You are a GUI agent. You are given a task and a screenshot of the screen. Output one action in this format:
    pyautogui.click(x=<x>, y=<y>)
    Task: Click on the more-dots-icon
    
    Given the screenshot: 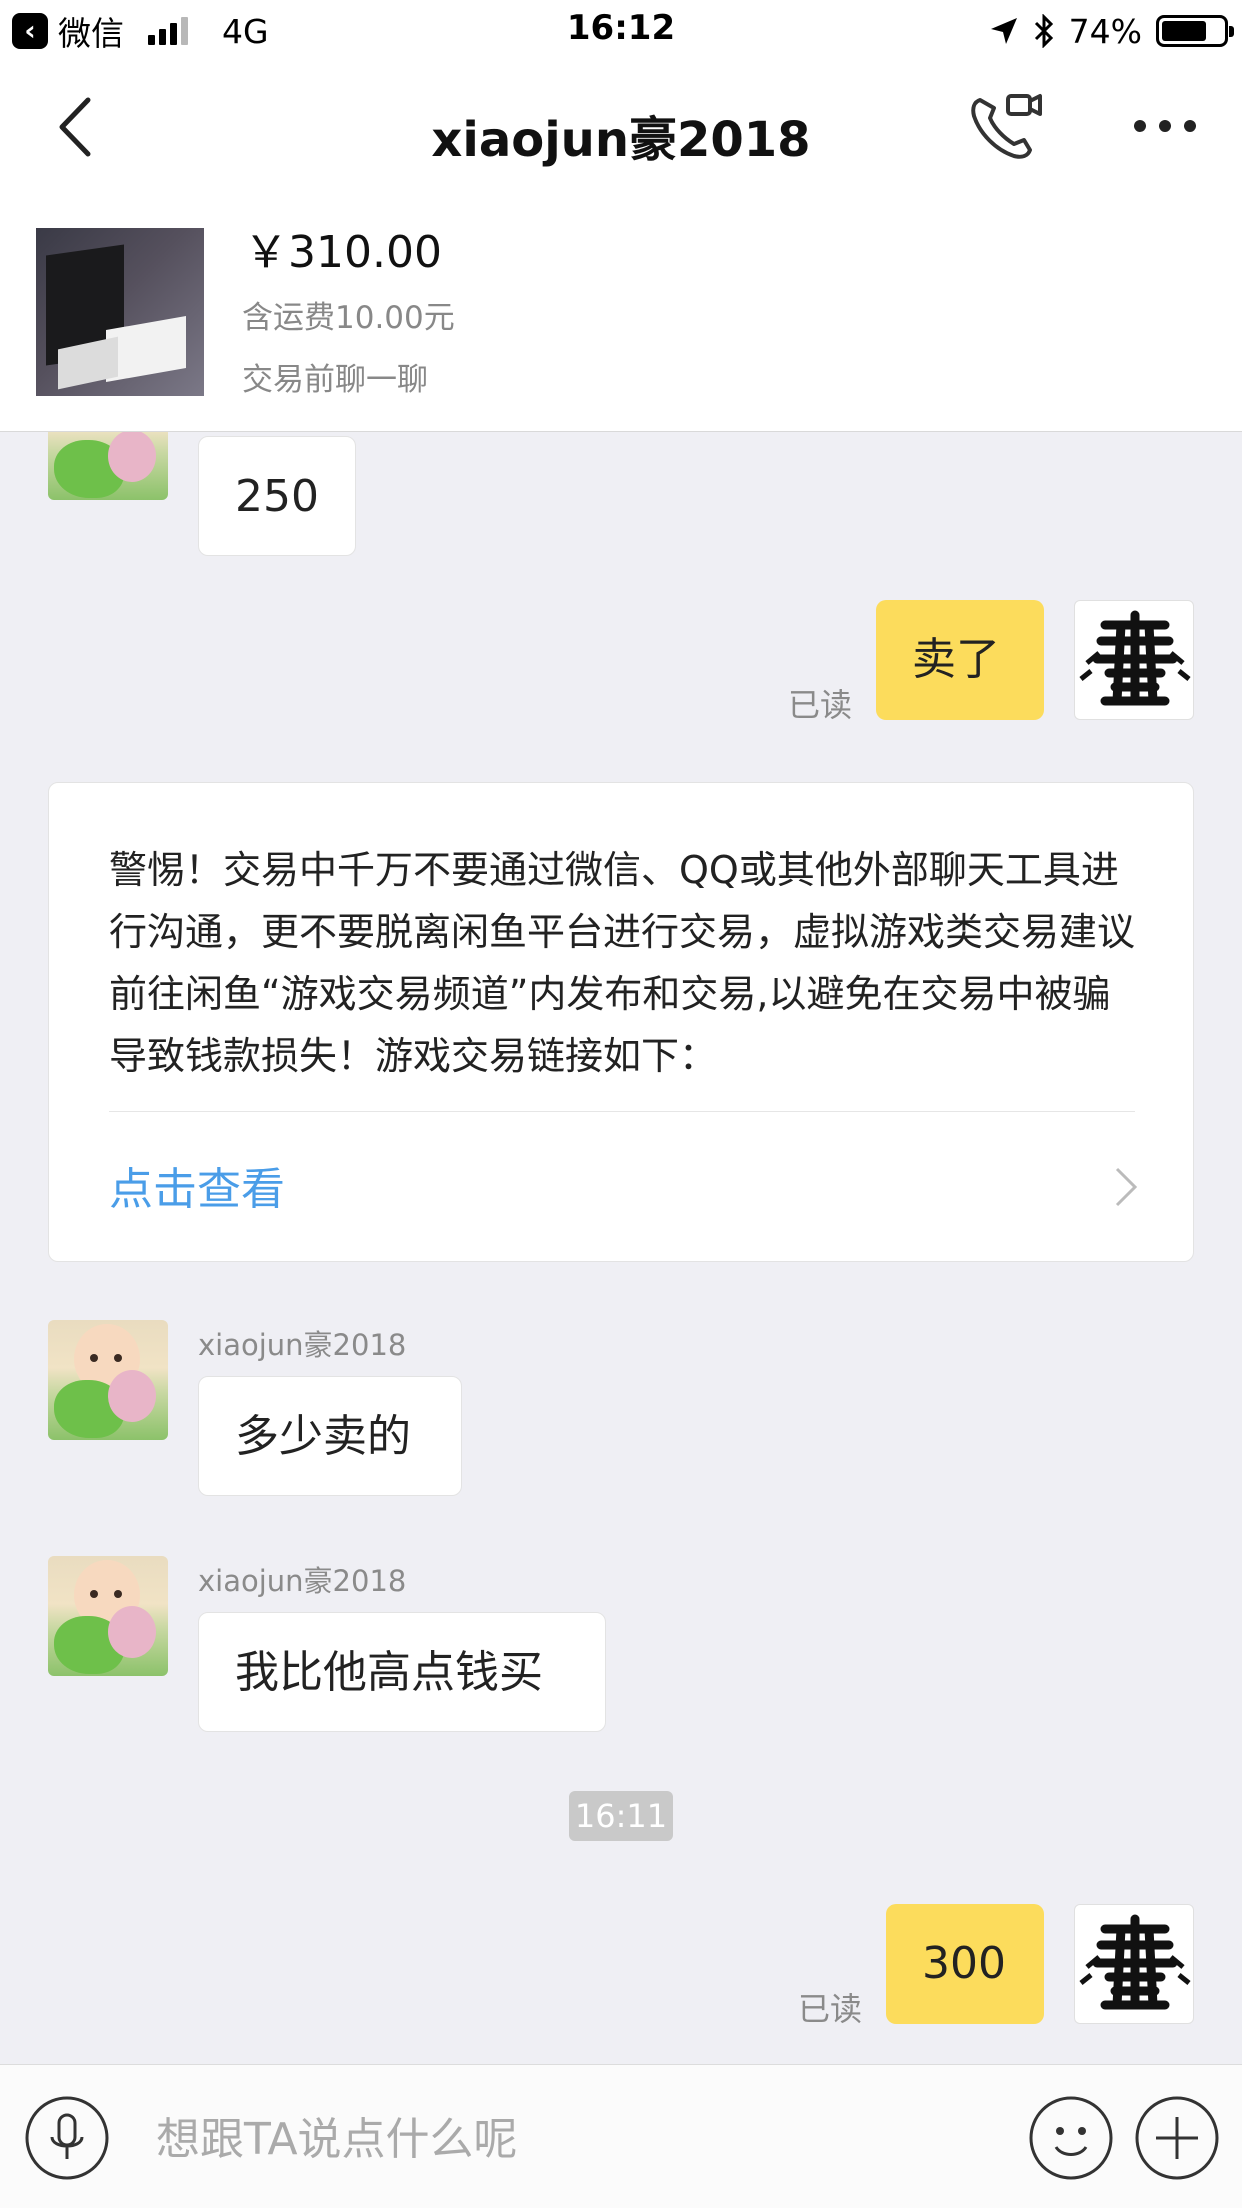 What is the action you would take?
    pyautogui.click(x=1165, y=126)
    